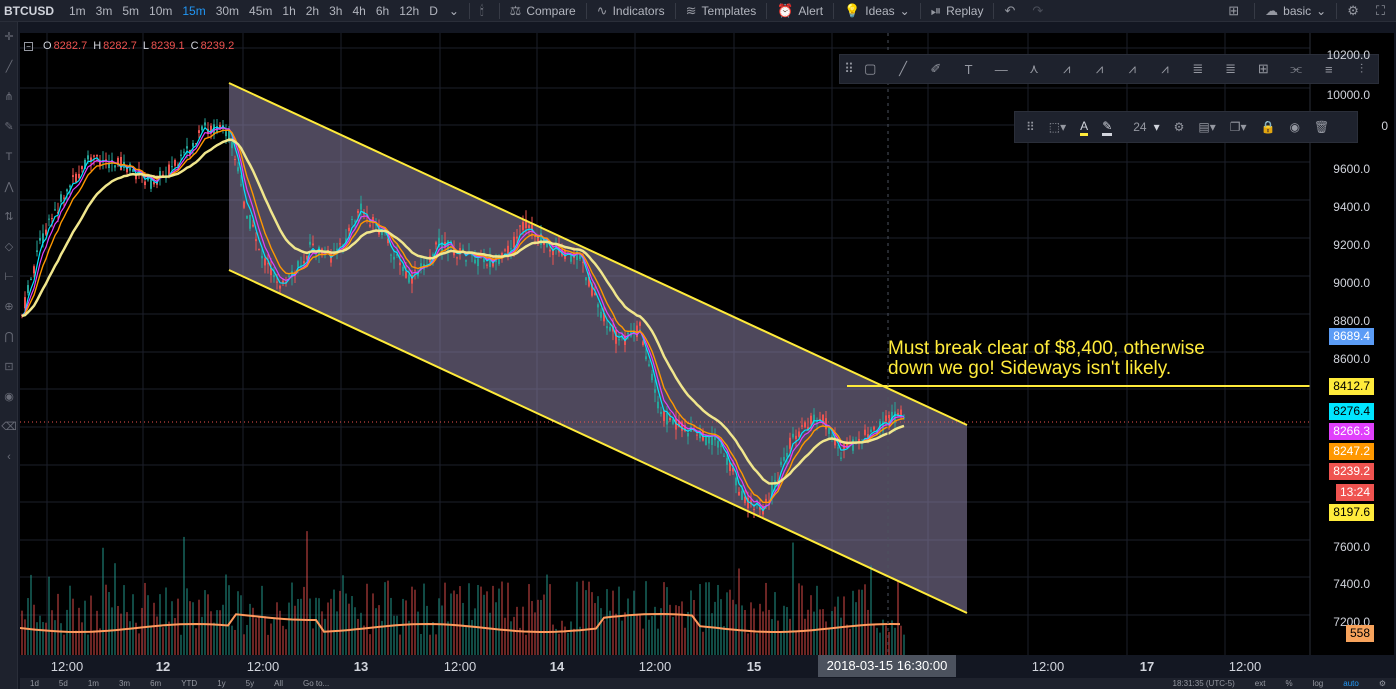  What do you see at coordinates (9, 97) in the screenshot?
I see `pitchfork-icon: ⋔` at bounding box center [9, 97].